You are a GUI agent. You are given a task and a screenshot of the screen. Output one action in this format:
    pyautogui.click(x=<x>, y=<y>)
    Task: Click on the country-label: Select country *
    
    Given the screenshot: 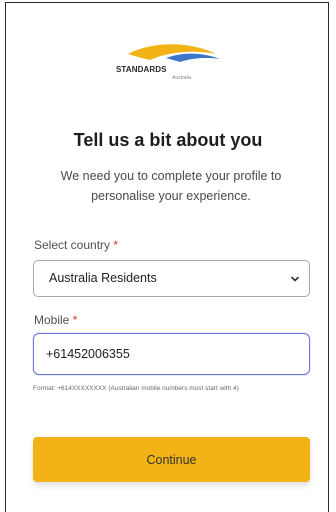 What is the action you would take?
    pyautogui.click(x=76, y=245)
    